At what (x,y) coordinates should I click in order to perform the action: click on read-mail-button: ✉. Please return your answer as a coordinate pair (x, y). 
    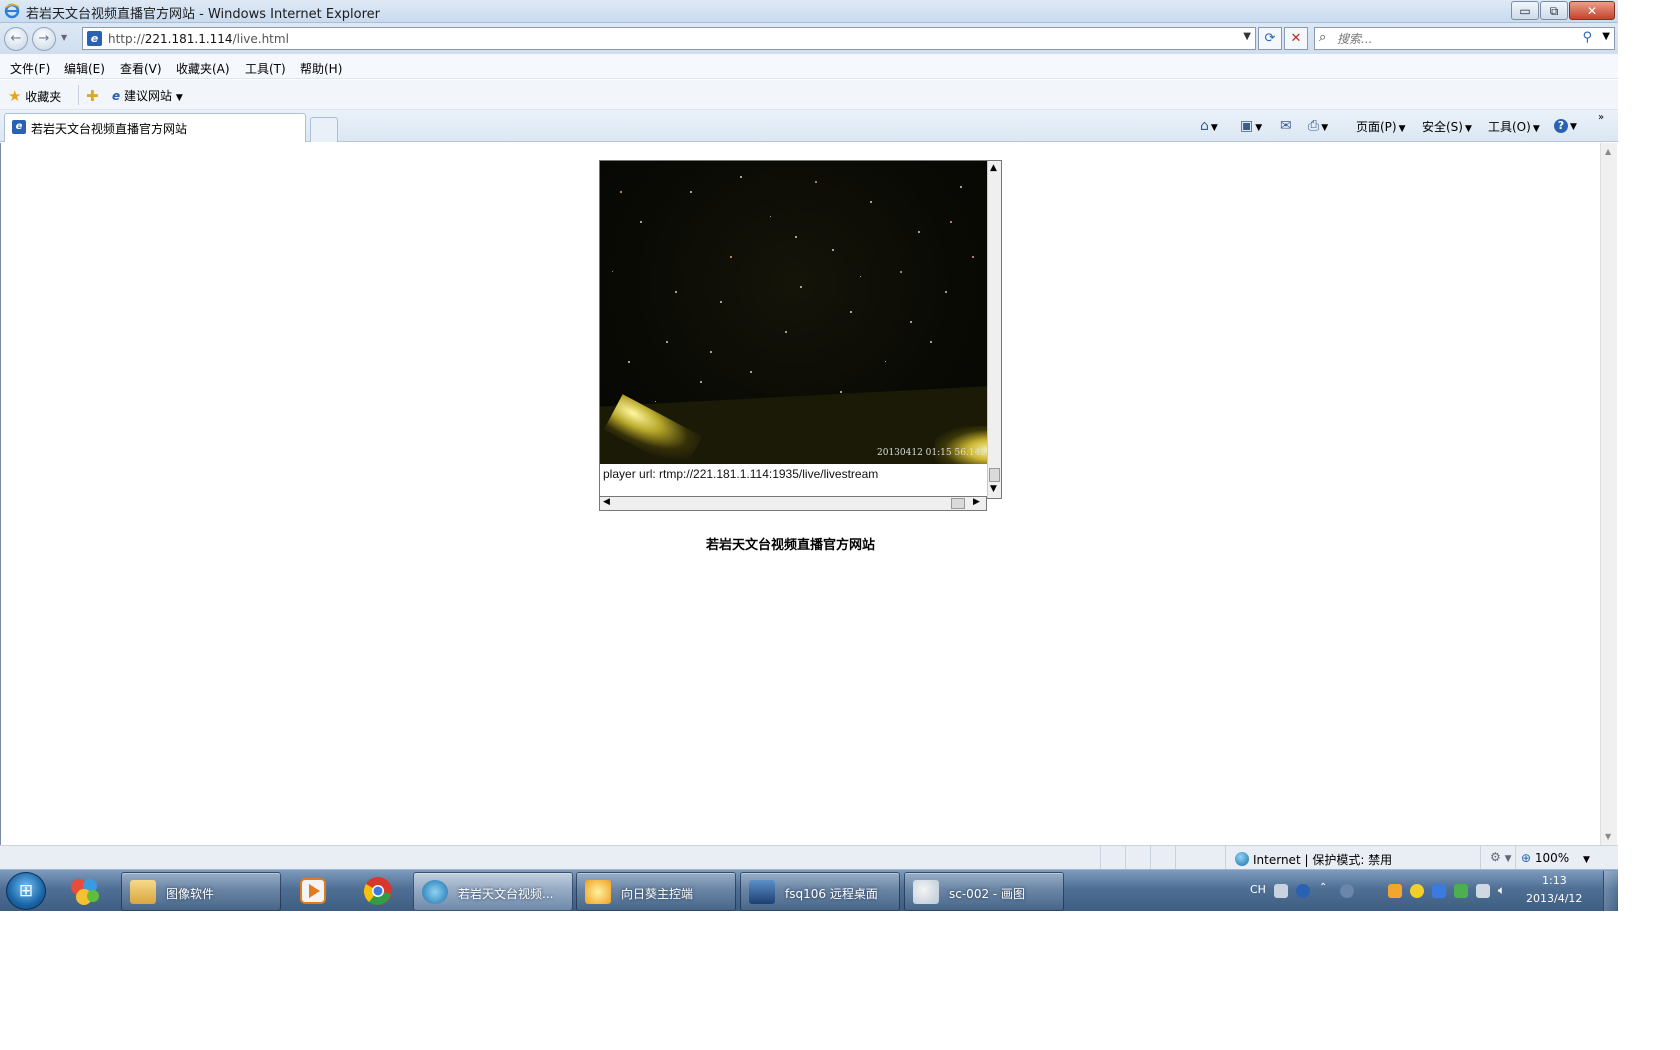
    Looking at the image, I should click on (1286, 126).